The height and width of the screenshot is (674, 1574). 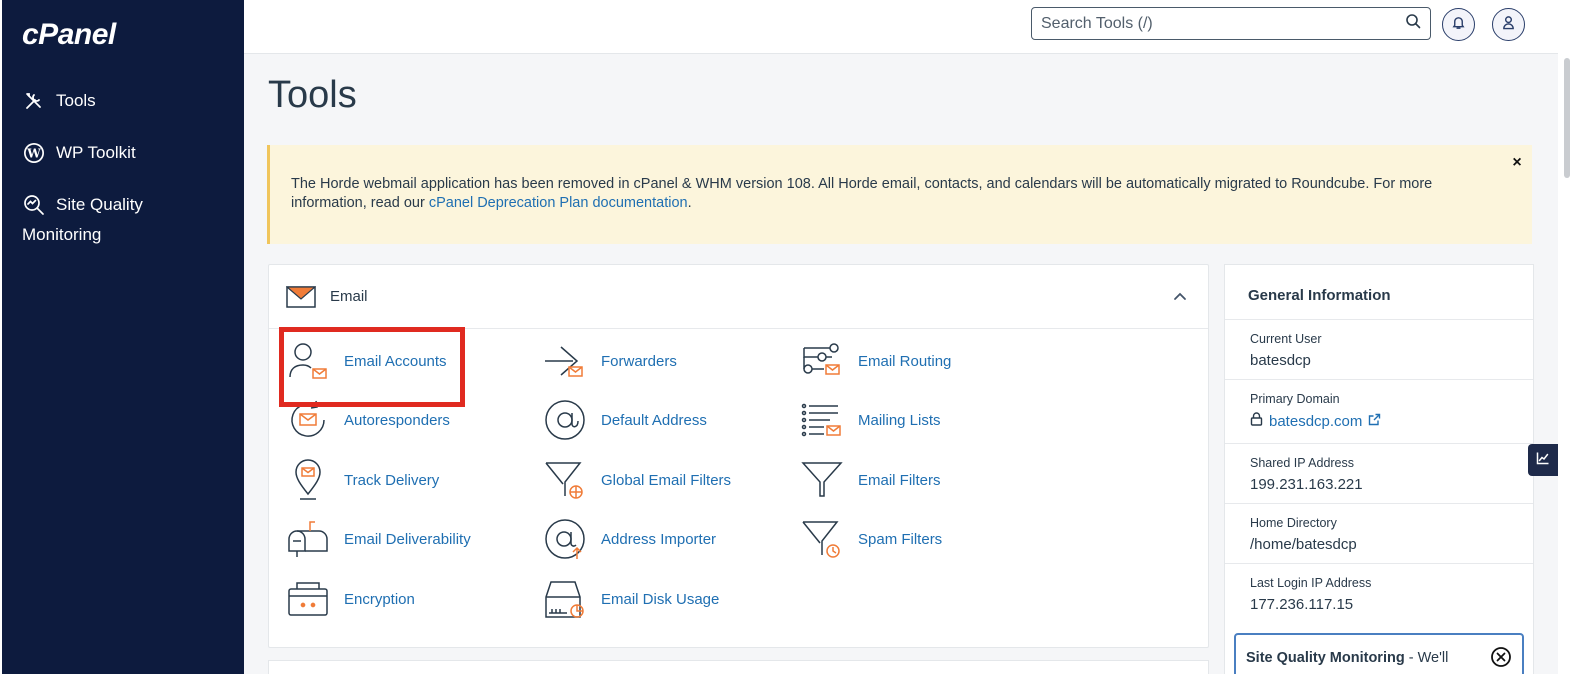 What do you see at coordinates (639, 361) in the screenshot?
I see `tool-label: Forwarders` at bounding box center [639, 361].